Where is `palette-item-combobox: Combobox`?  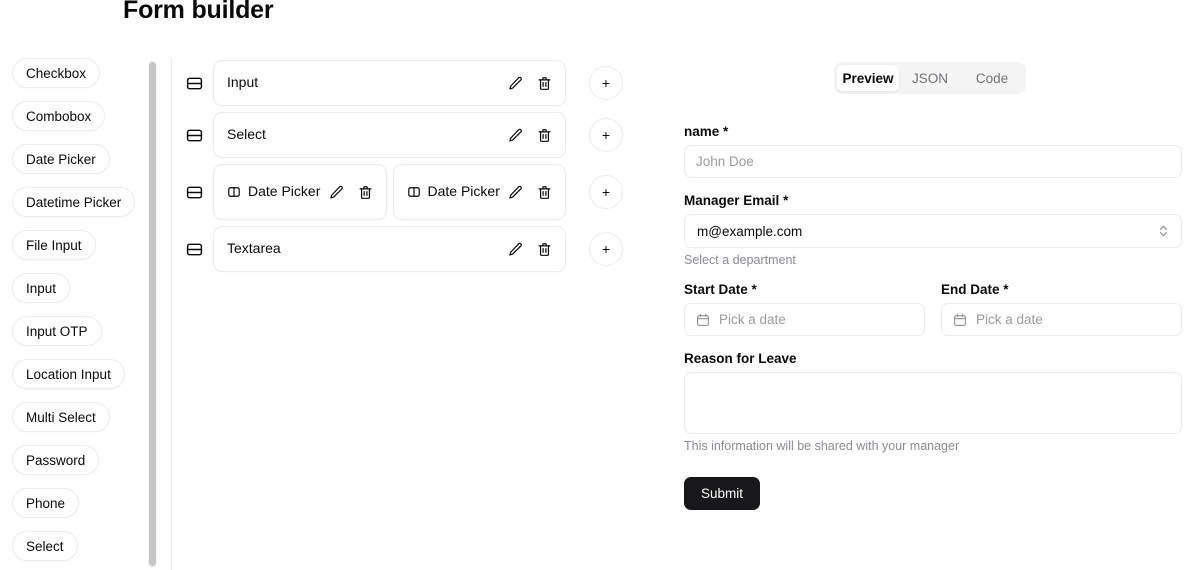 palette-item-combobox: Combobox is located at coordinates (59, 116).